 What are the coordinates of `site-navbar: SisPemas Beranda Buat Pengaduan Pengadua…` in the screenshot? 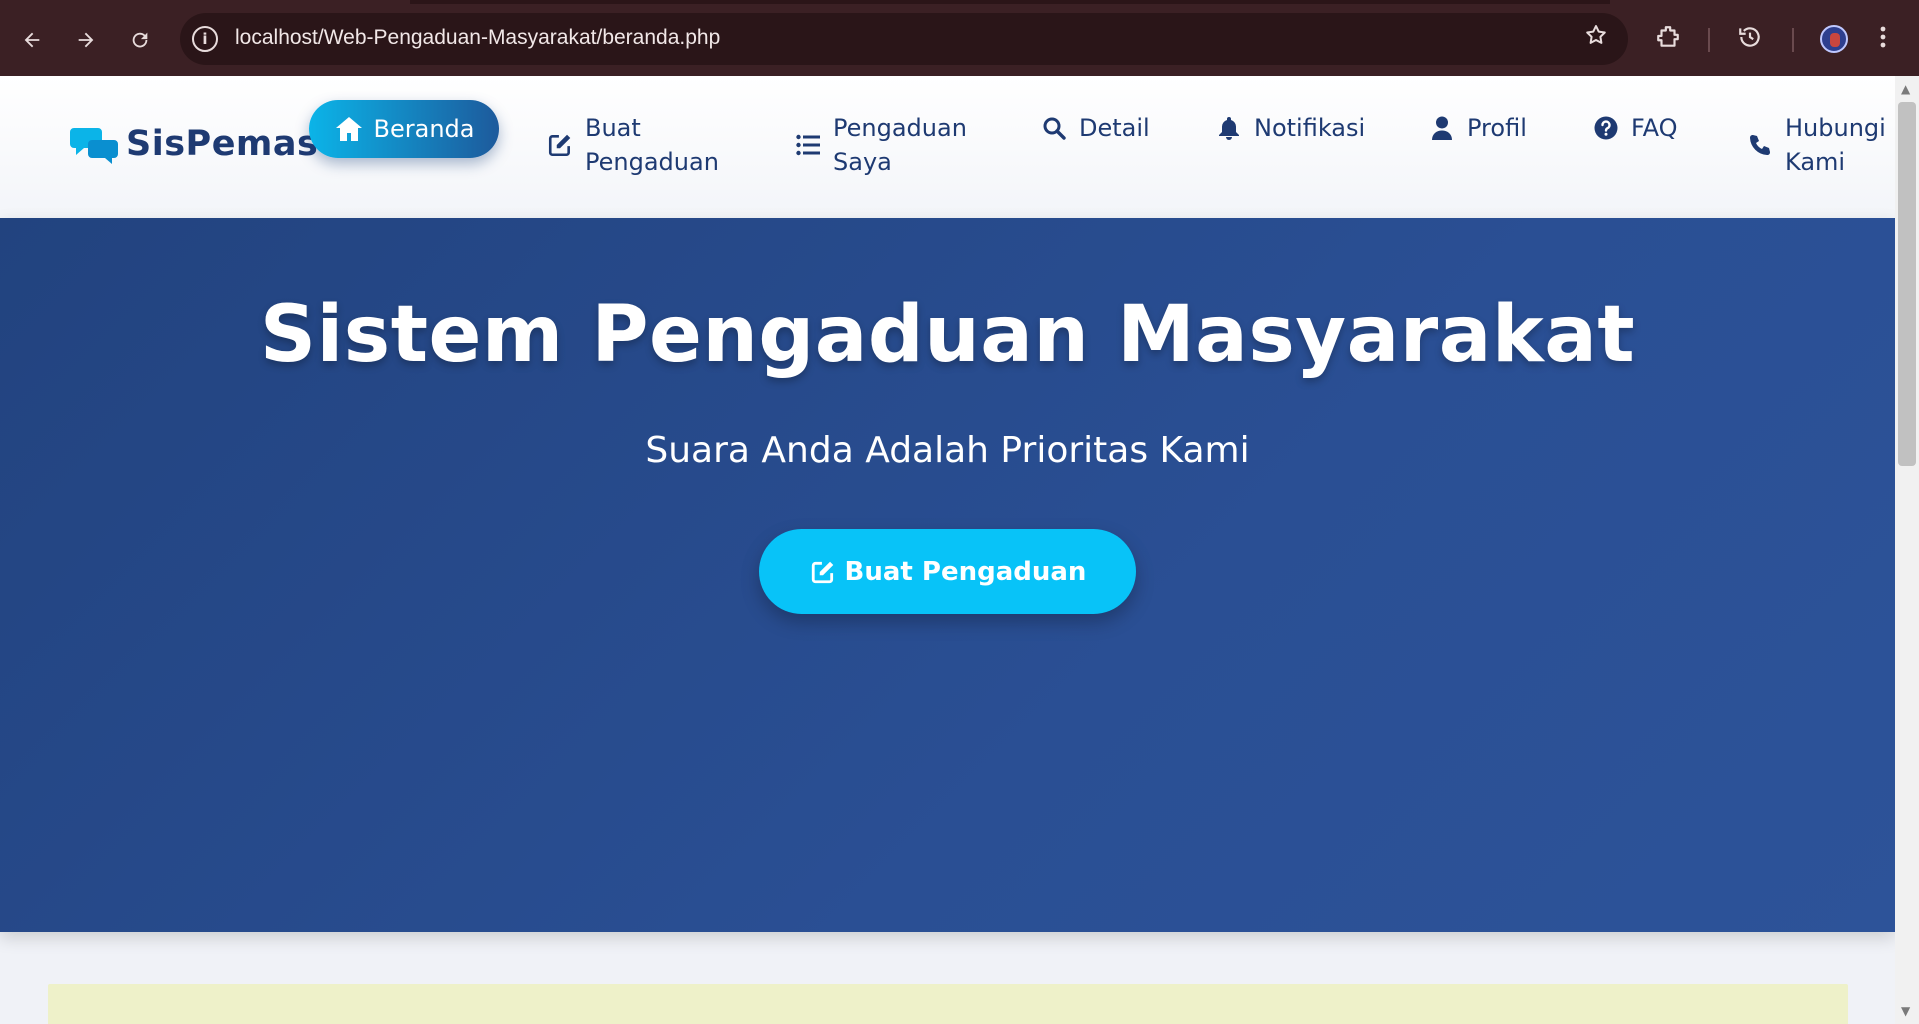 It's located at (947, 147).